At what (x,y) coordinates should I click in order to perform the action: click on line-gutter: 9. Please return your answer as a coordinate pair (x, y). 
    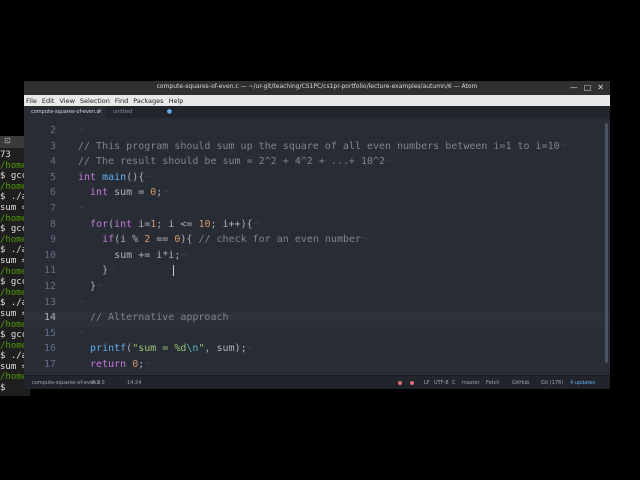
    Looking at the image, I should click on (50, 241).